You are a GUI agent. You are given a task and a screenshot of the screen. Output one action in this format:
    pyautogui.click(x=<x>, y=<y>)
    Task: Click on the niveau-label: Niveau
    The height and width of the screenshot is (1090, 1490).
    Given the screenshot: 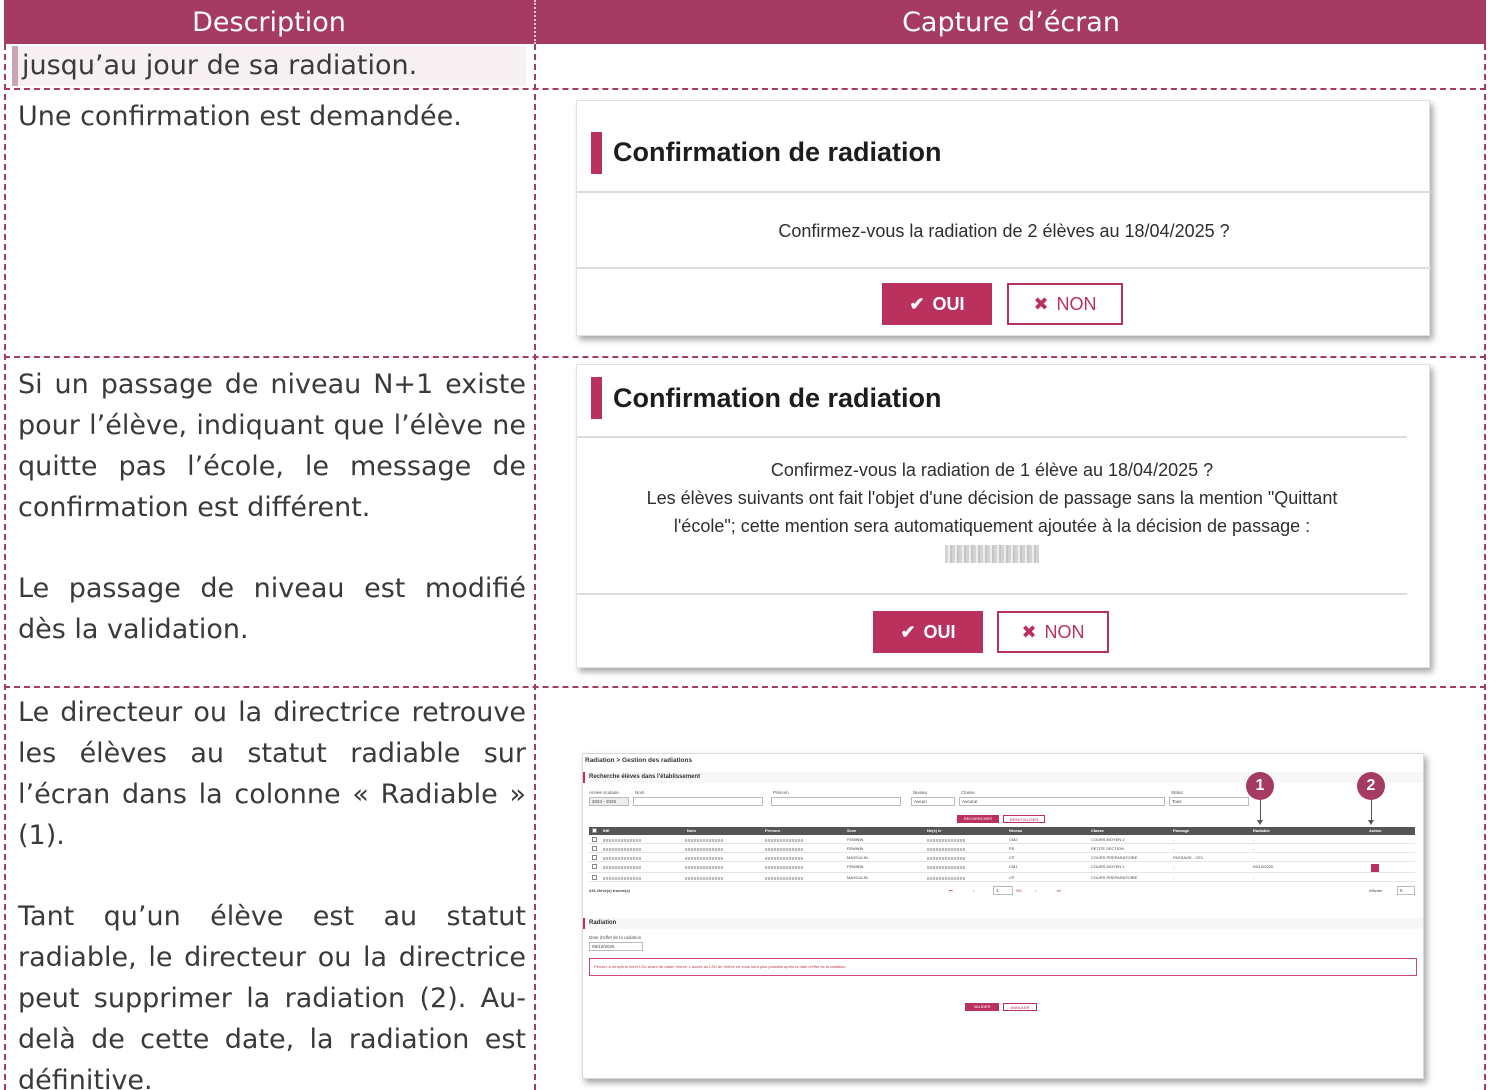 What is the action you would take?
    pyautogui.click(x=920, y=792)
    